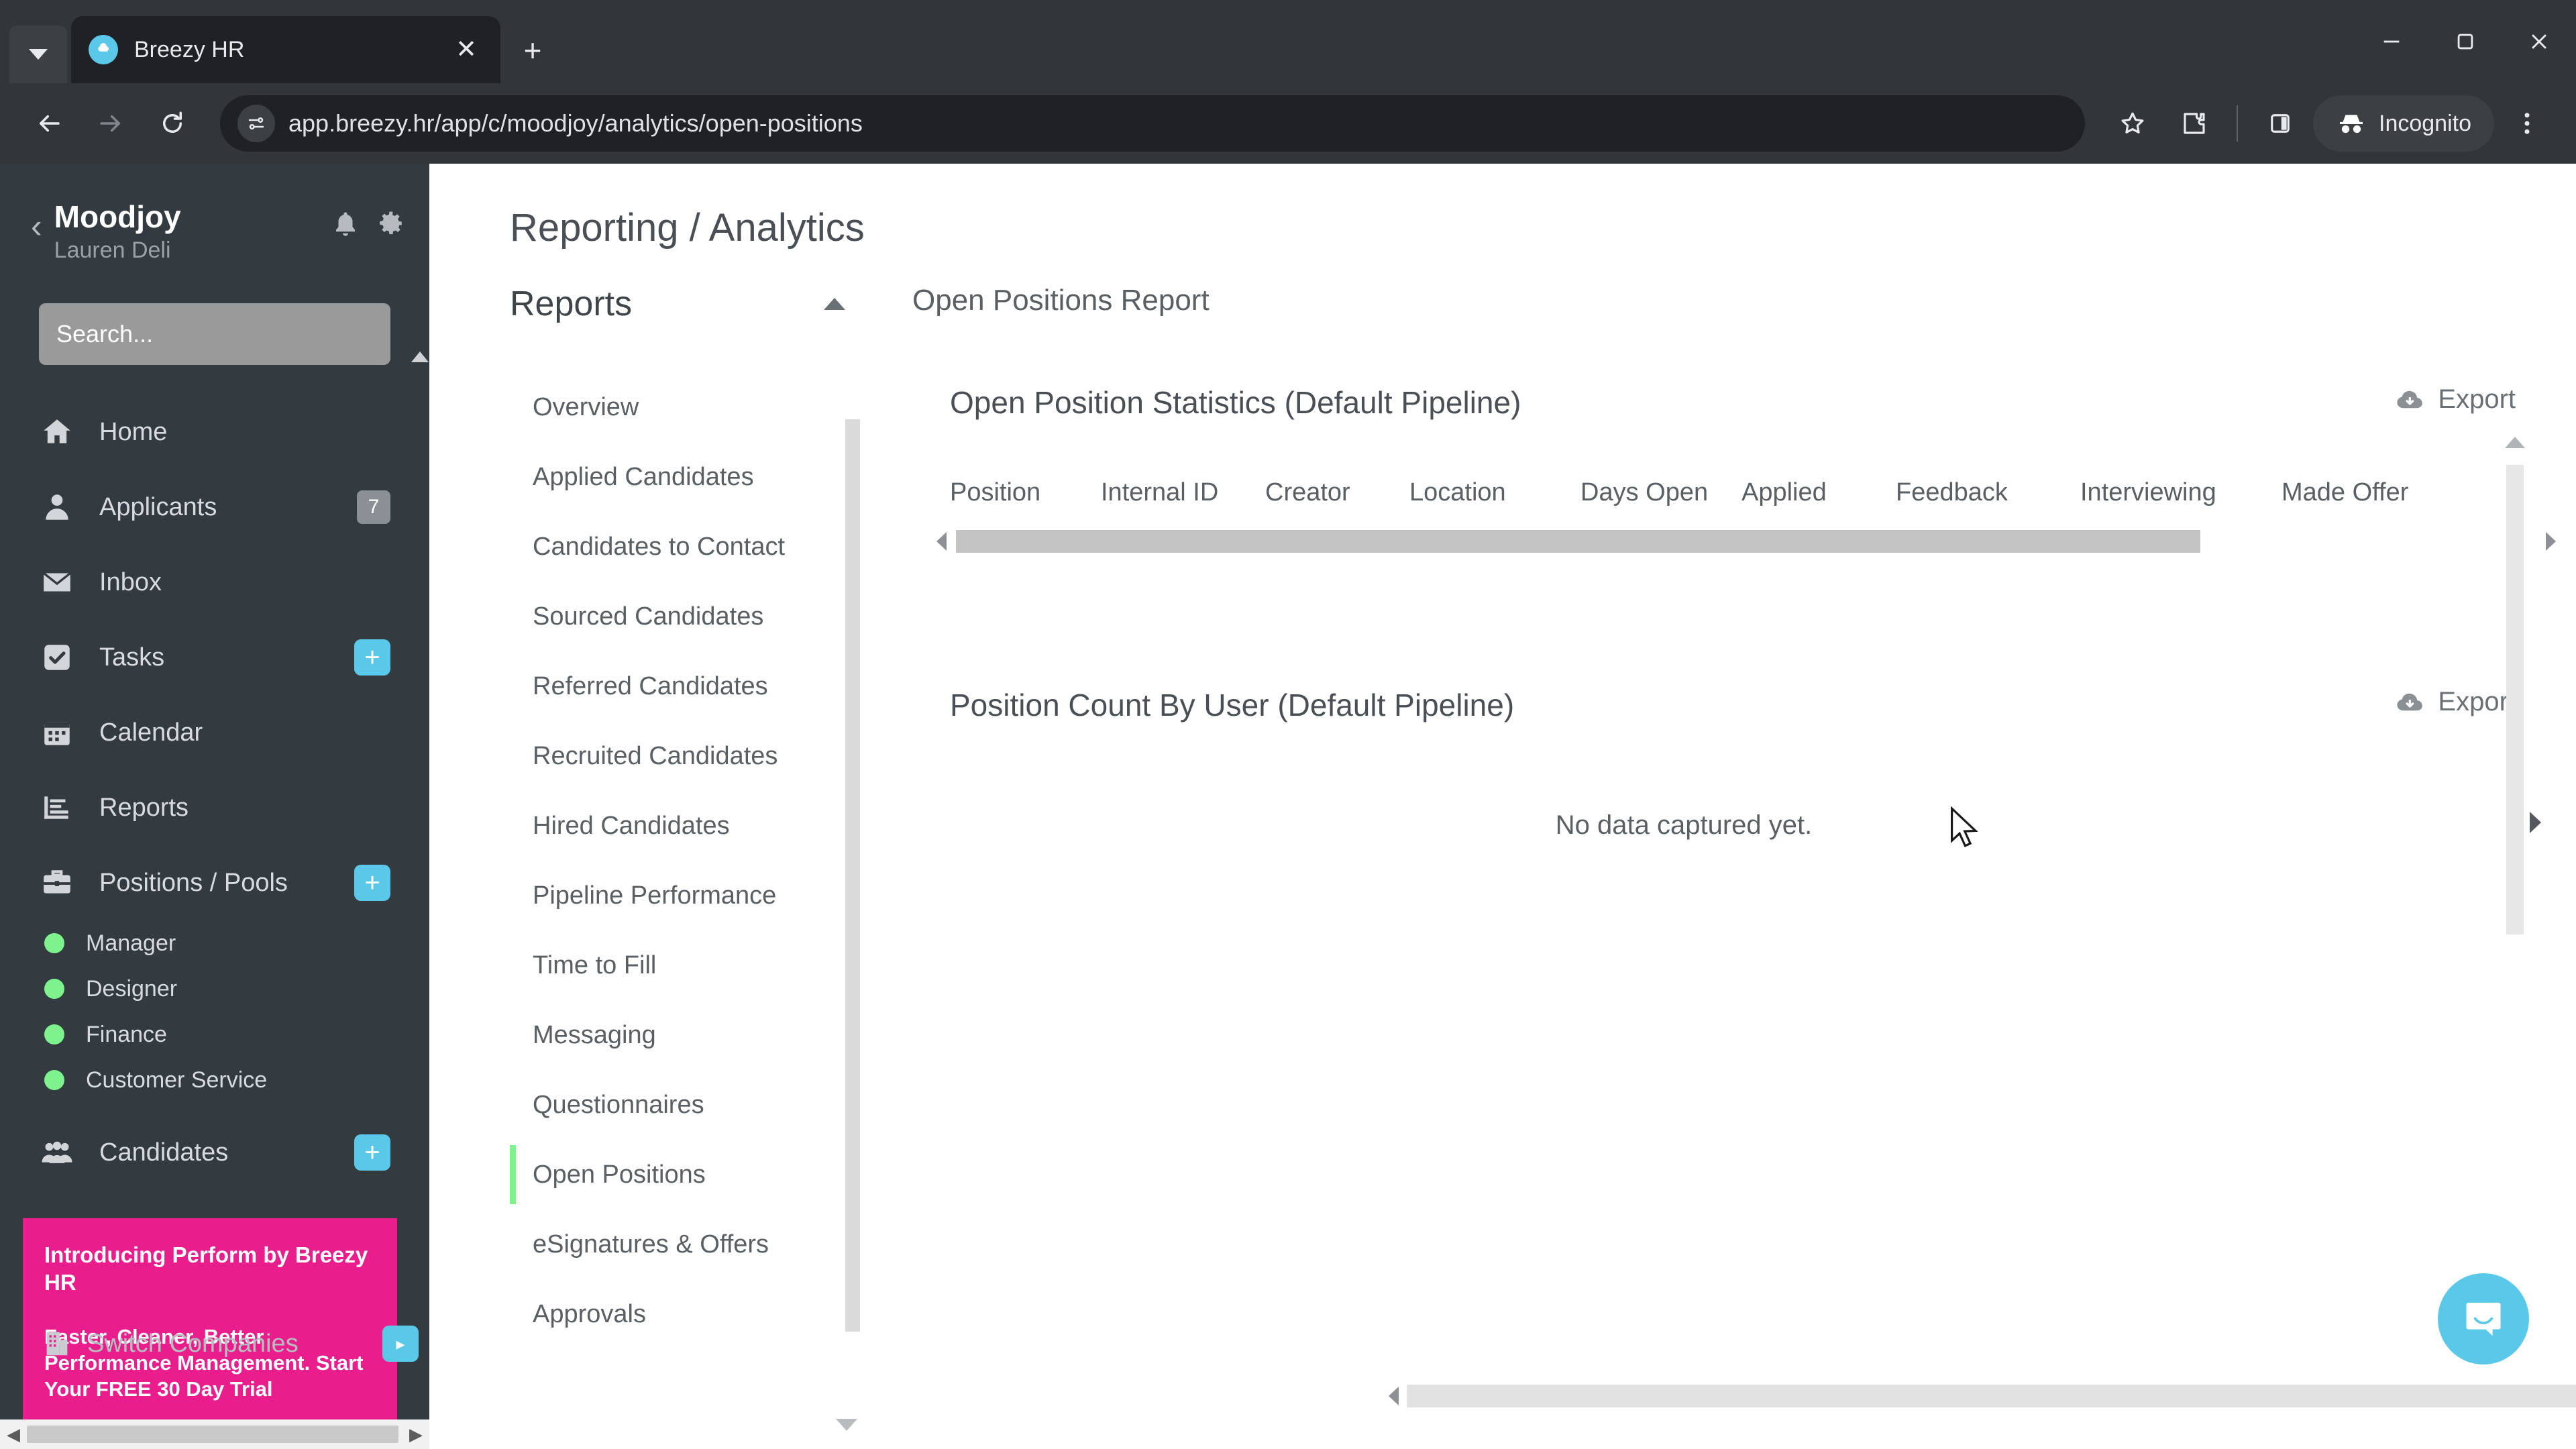  Describe the element at coordinates (691, 1175) in the screenshot. I see `report-item-open-positions: Open Positions` at that location.